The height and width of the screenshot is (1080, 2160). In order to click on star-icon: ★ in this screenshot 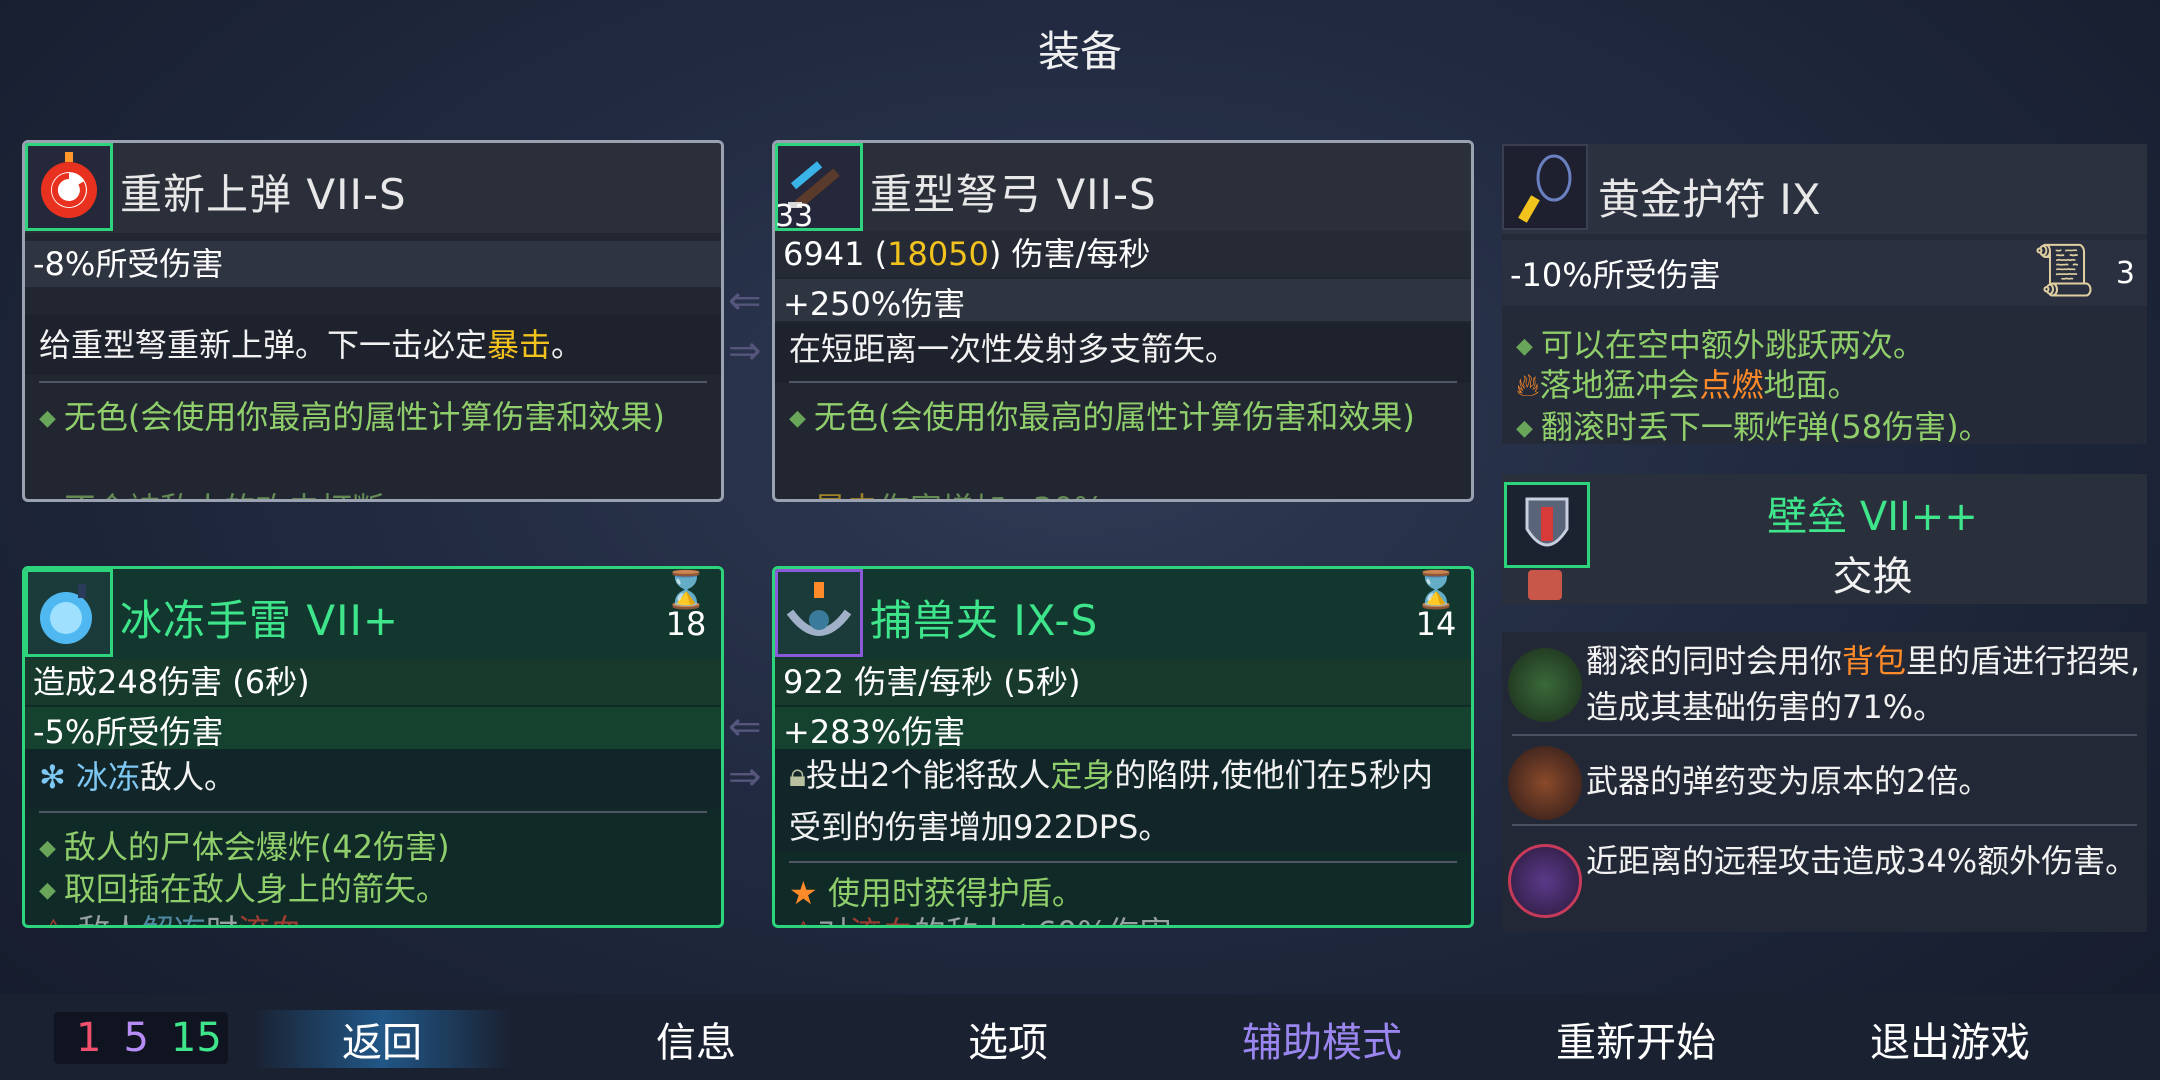, I will do `click(803, 893)`.